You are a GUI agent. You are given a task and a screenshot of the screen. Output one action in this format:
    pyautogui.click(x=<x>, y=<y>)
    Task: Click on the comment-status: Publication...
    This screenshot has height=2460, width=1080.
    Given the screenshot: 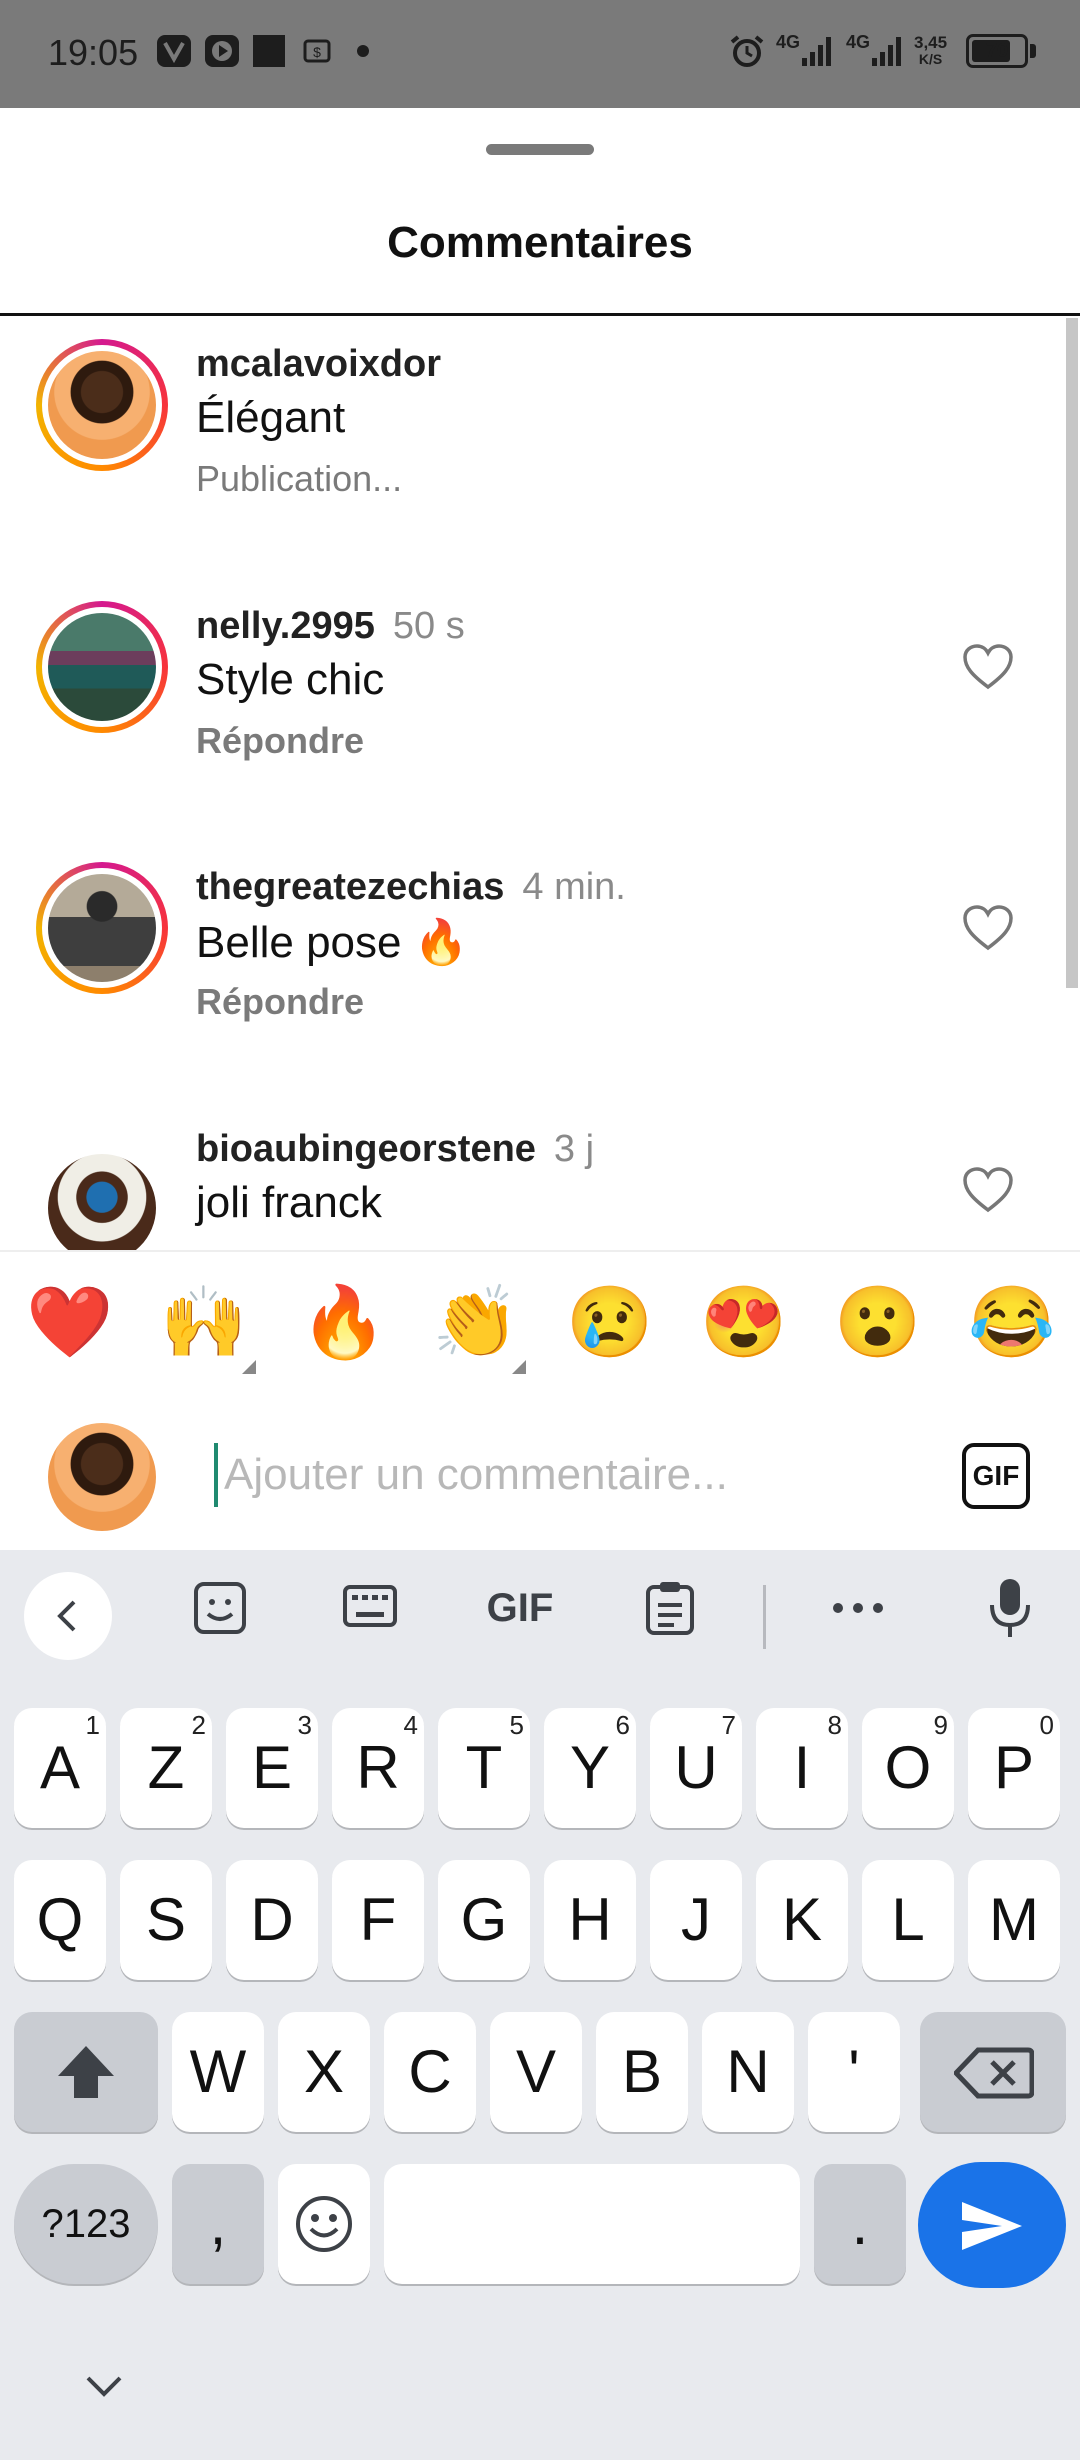 What is the action you would take?
    pyautogui.click(x=299, y=478)
    